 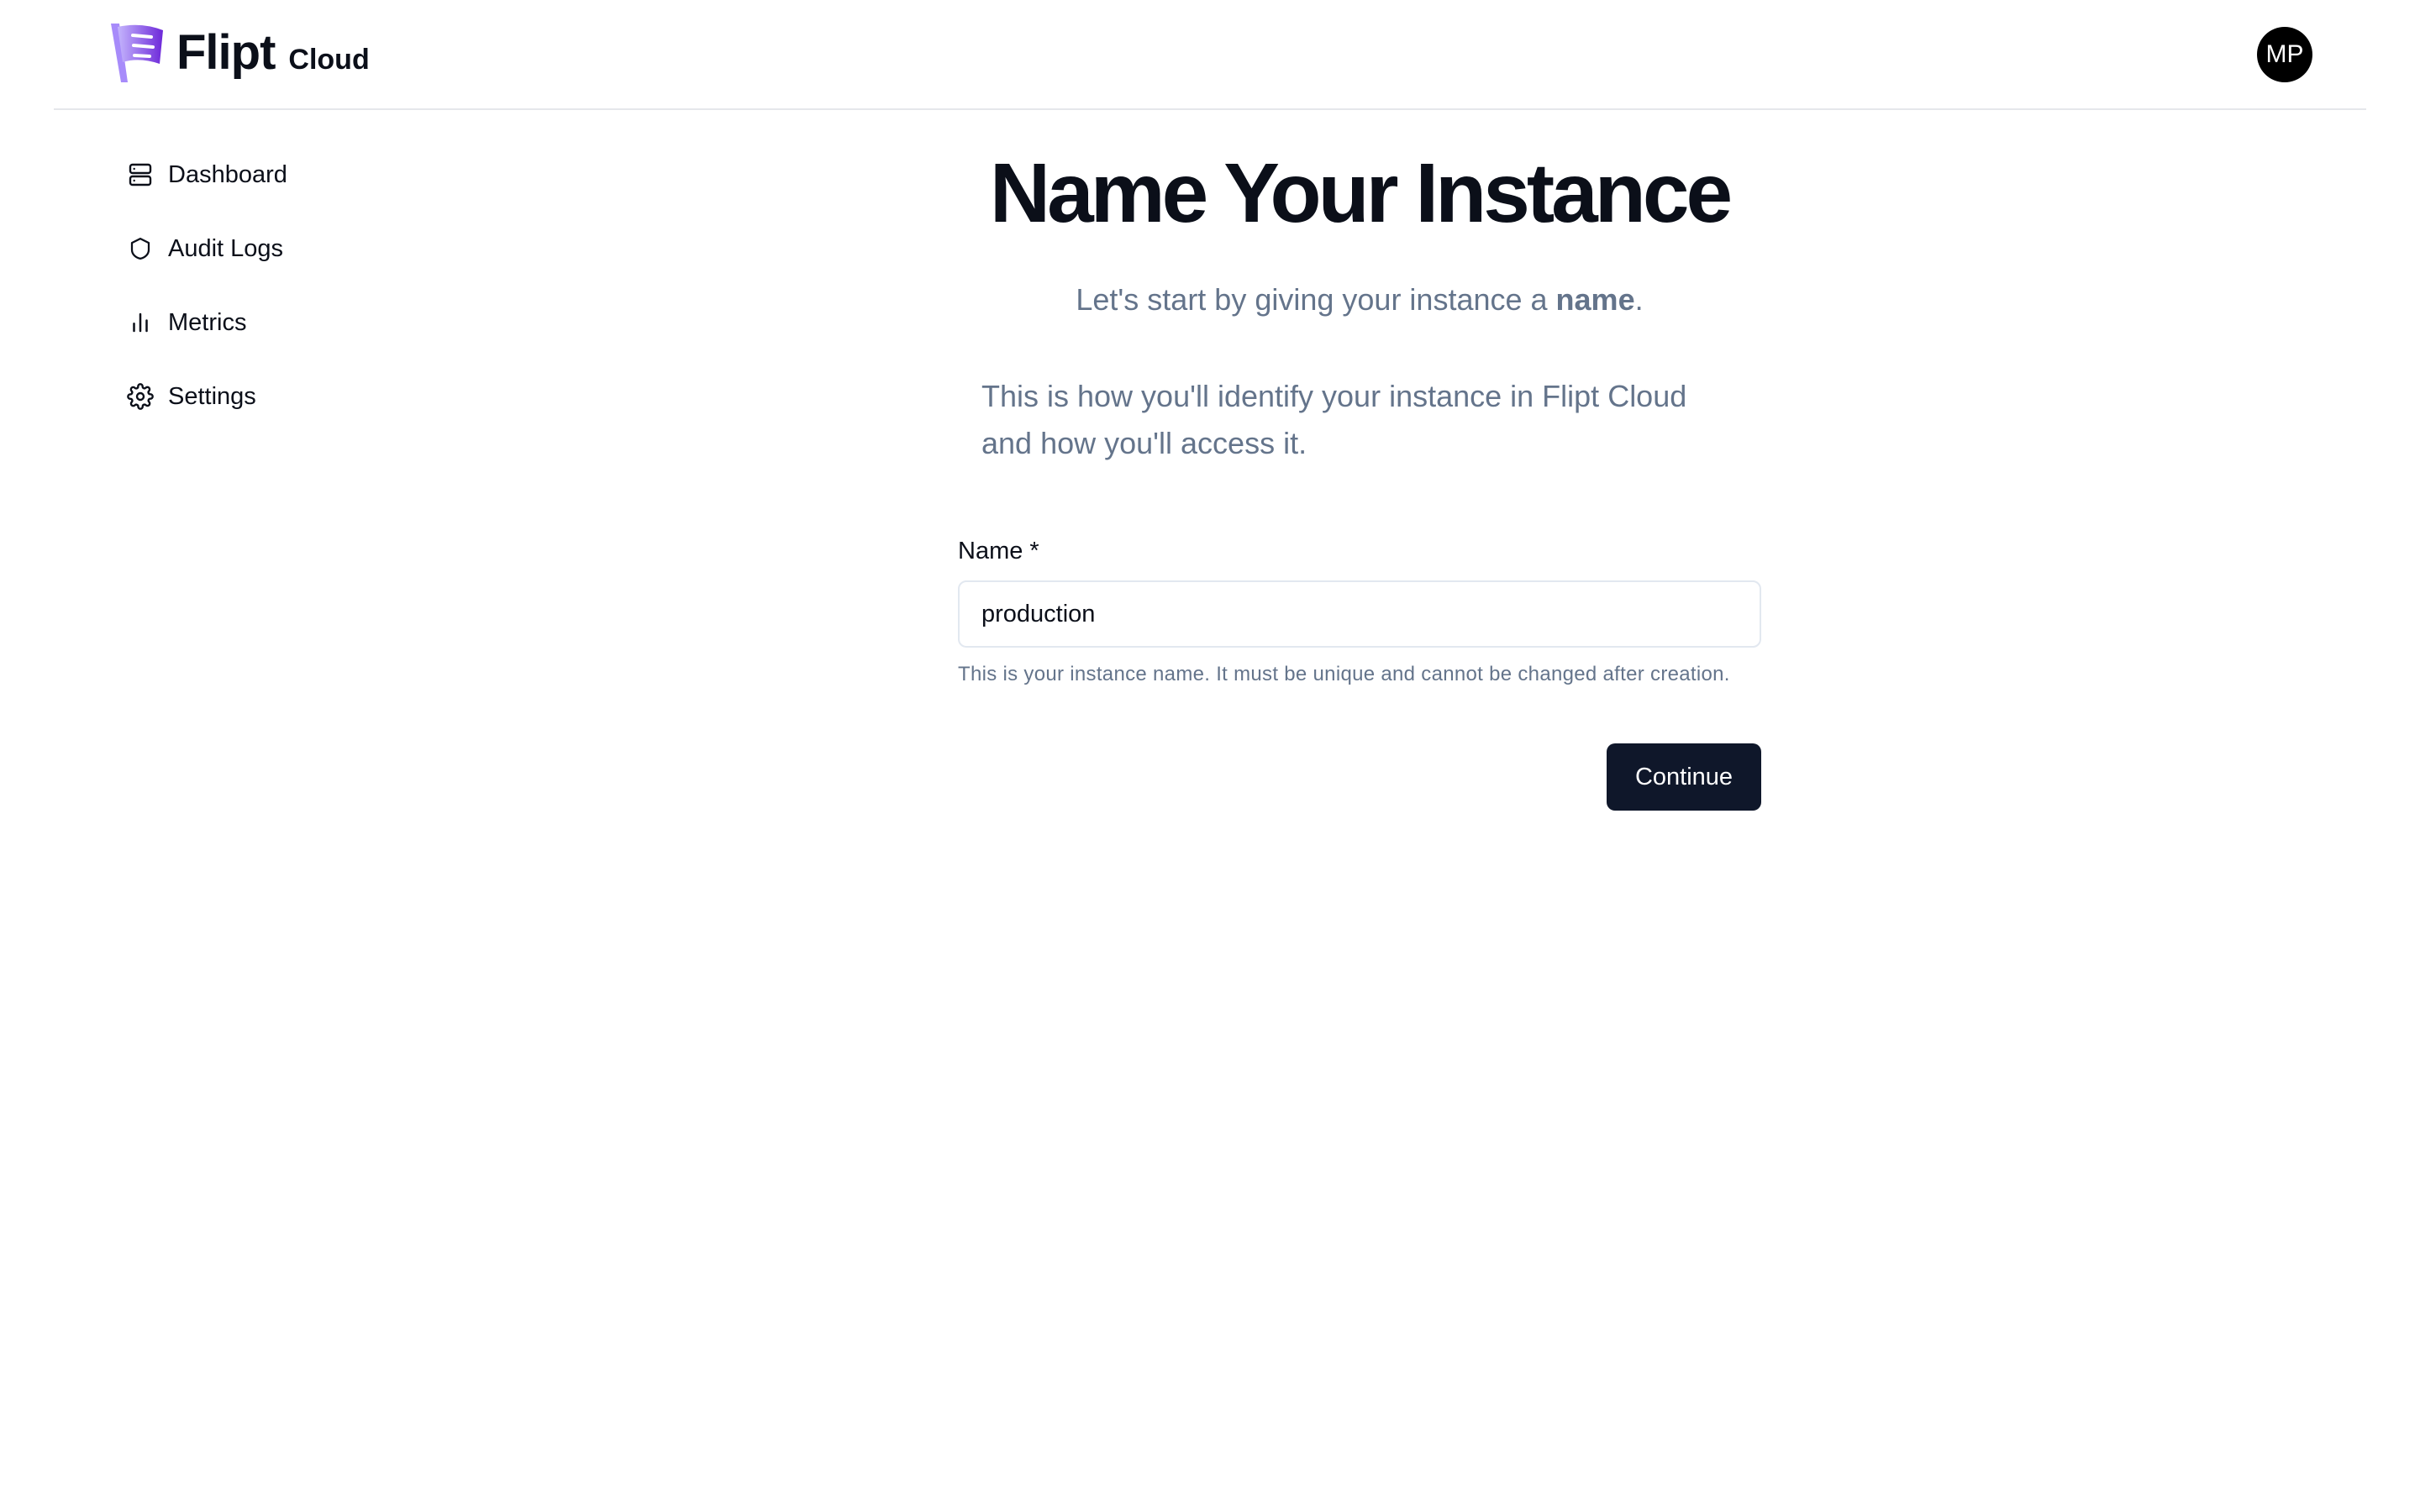 I want to click on flag-logo-icon, so click(x=138, y=53).